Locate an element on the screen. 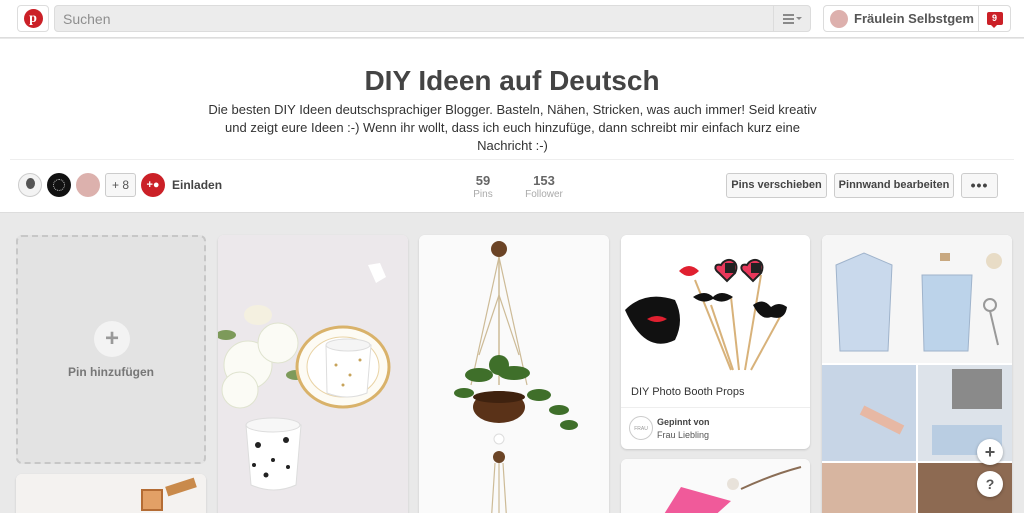 The image size is (1024, 513). follower-count: 153 Follower is located at coordinates (544, 186).